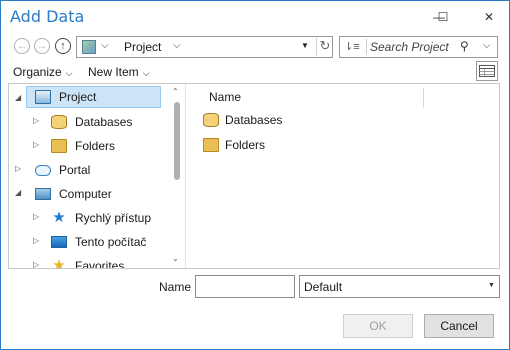 The image size is (510, 350). Describe the element at coordinates (324, 47) in the screenshot. I see `refresh-icon: ↻` at that location.